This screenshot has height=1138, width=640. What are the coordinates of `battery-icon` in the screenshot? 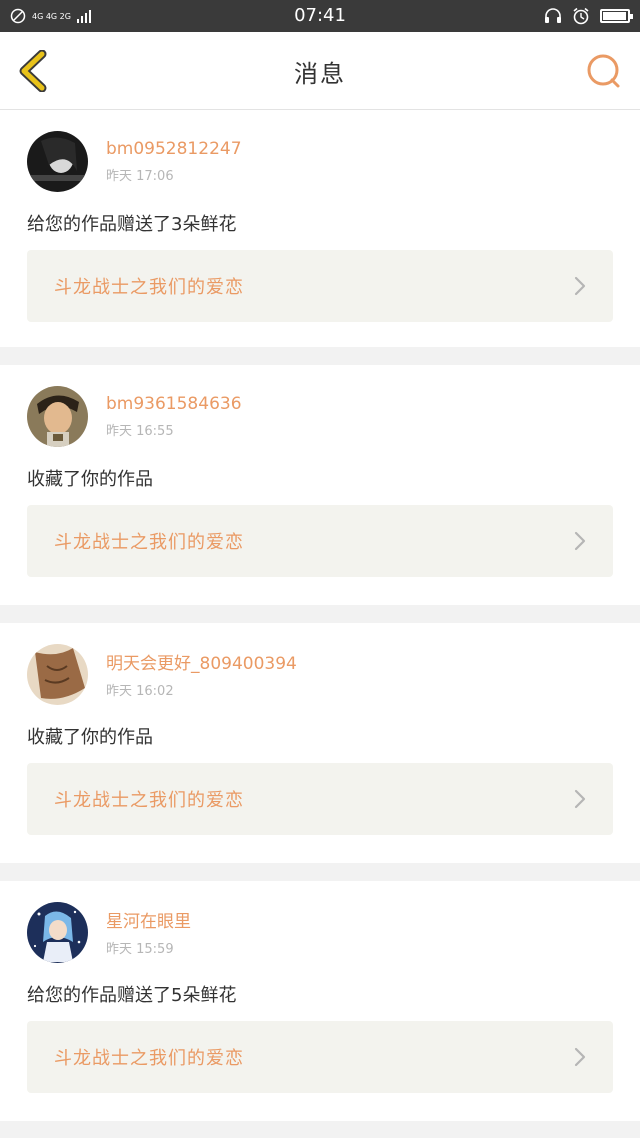 It's located at (616, 16).